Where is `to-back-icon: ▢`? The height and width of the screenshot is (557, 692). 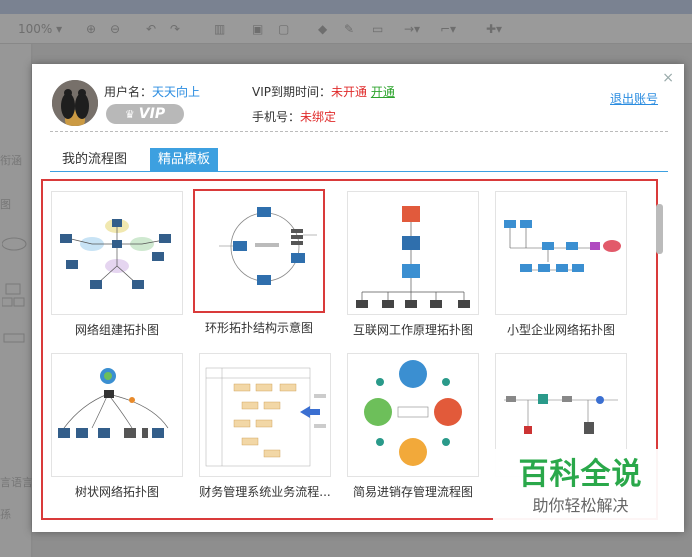
to-back-icon: ▢ is located at coordinates (283, 29).